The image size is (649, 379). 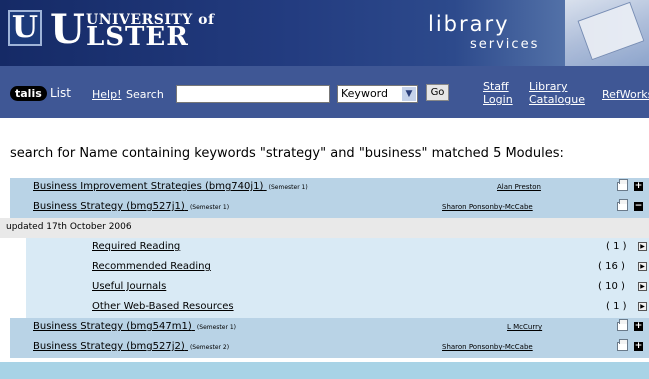 I want to click on minus-icon: −, so click(x=638, y=206).